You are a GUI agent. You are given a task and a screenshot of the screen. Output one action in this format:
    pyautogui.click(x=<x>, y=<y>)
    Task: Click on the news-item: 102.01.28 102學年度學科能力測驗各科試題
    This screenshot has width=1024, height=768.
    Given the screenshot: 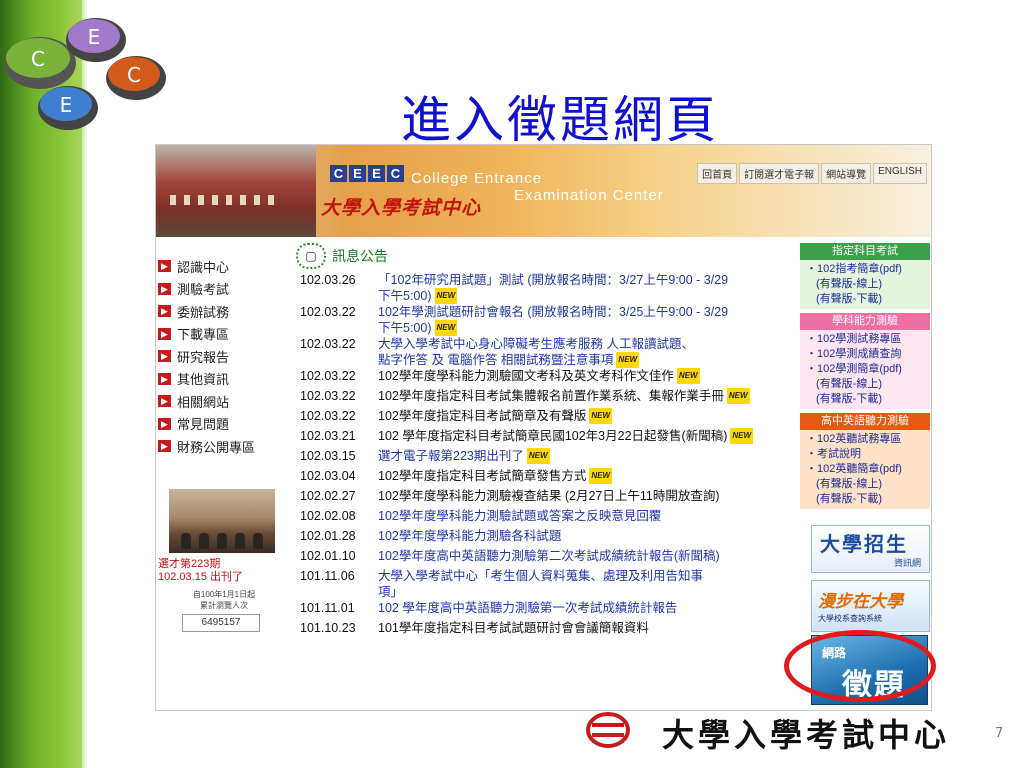 What is the action you would take?
    pyautogui.click(x=550, y=536)
    